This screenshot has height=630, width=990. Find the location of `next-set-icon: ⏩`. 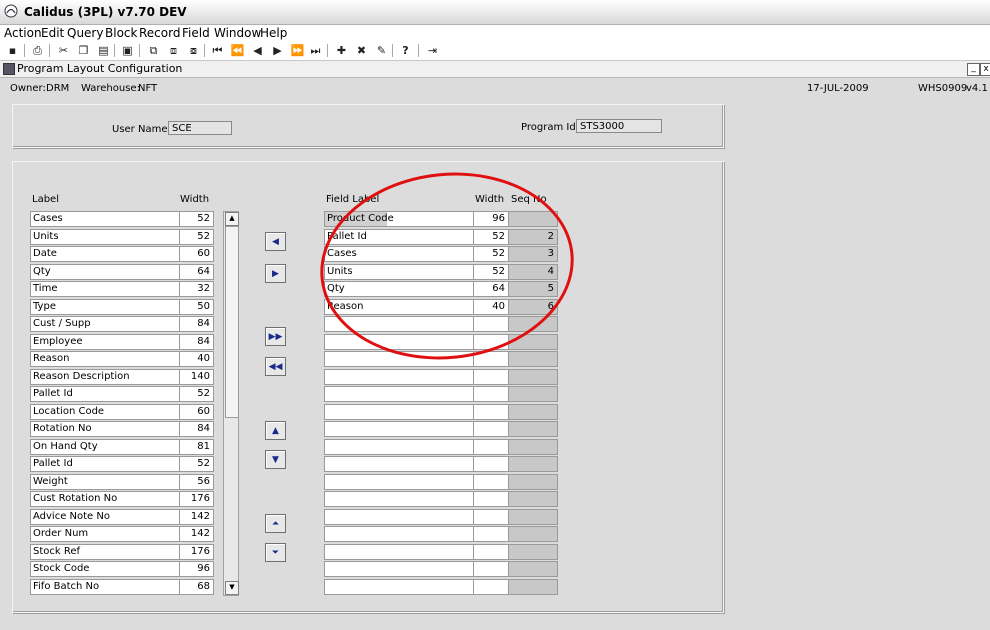

next-set-icon: ⏩ is located at coordinates (297, 50).